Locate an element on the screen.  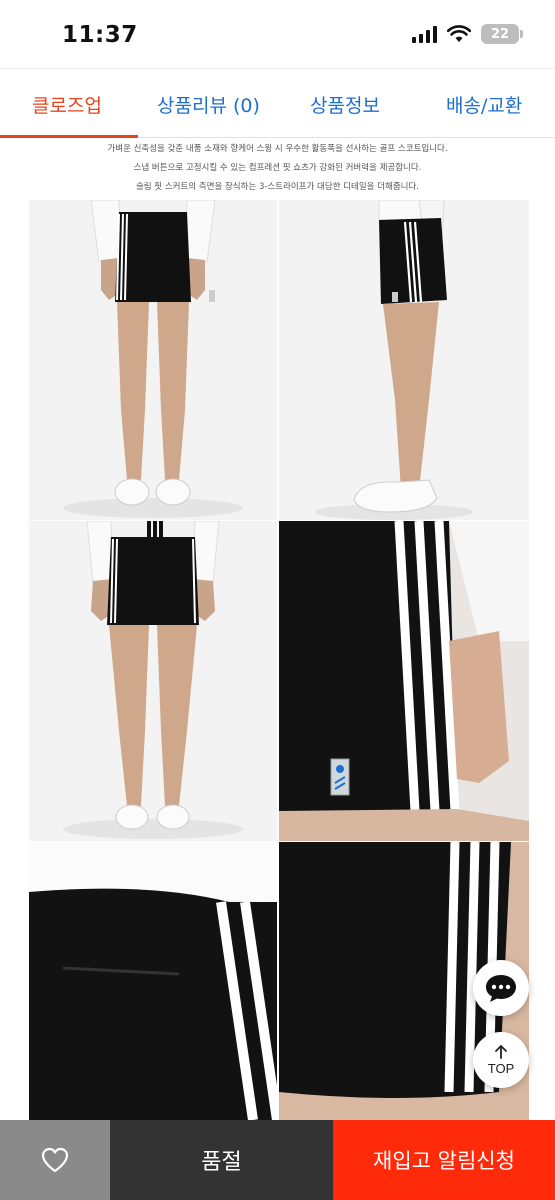
product-photo-side-closeup is located at coordinates (404, 681).